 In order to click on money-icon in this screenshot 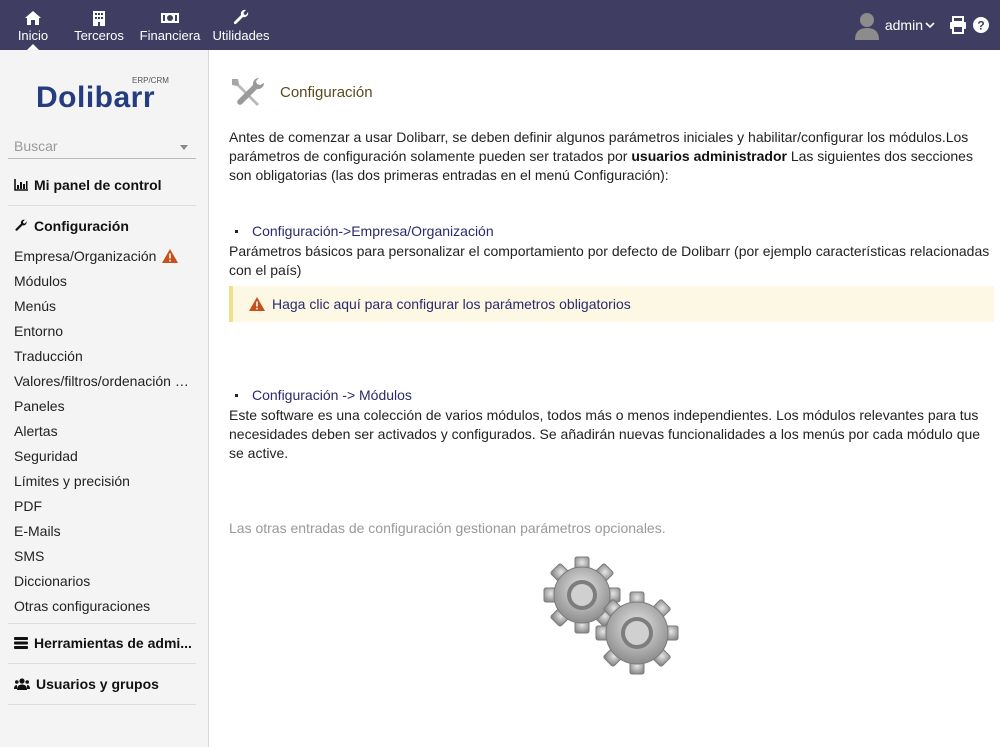, I will do `click(170, 18)`.